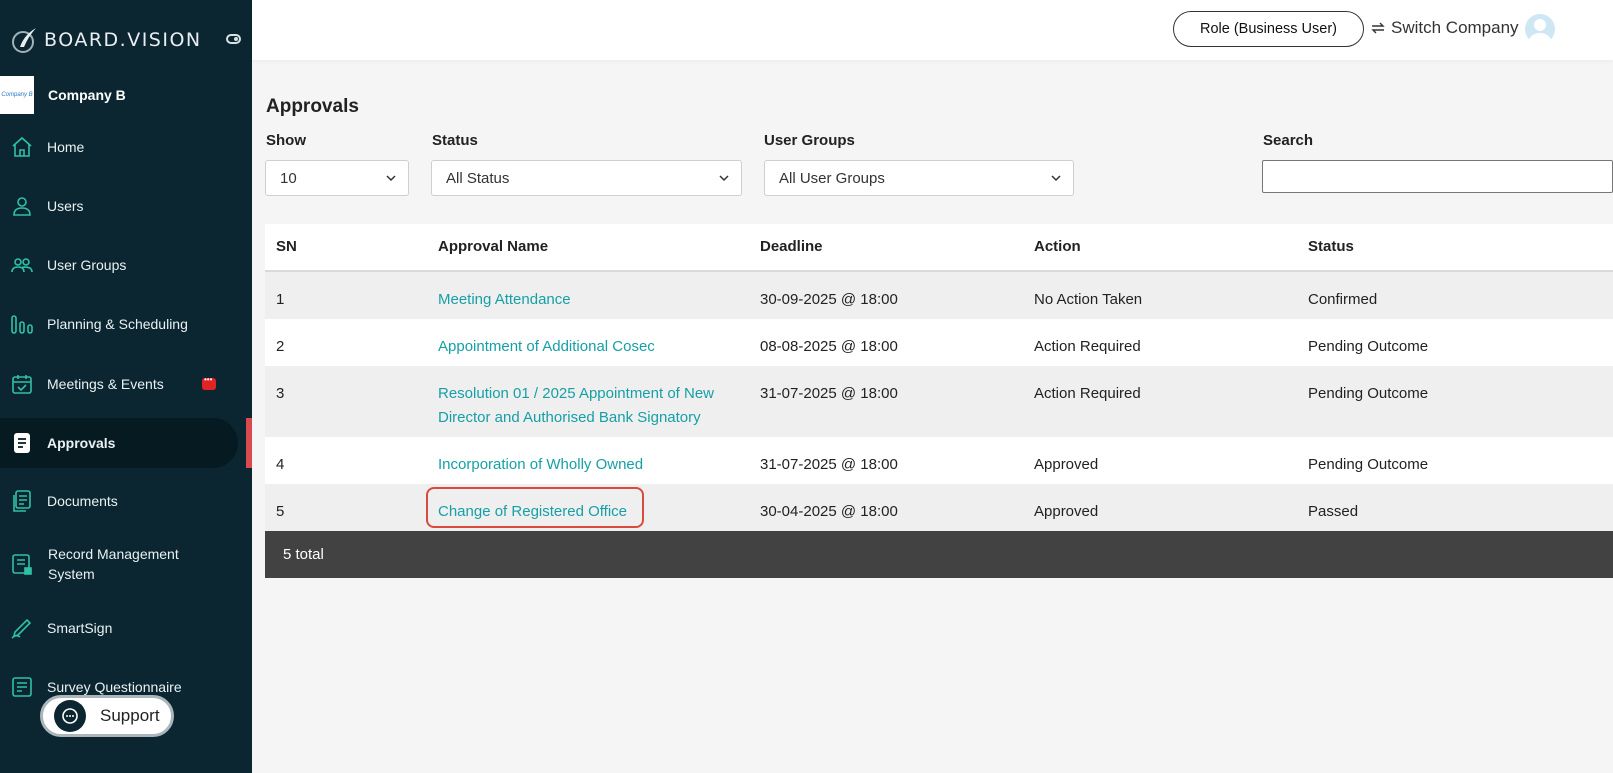 The image size is (1613, 773). Describe the element at coordinates (114, 687) in the screenshot. I see `sidebar-item-label: Survey Questionnaire` at that location.